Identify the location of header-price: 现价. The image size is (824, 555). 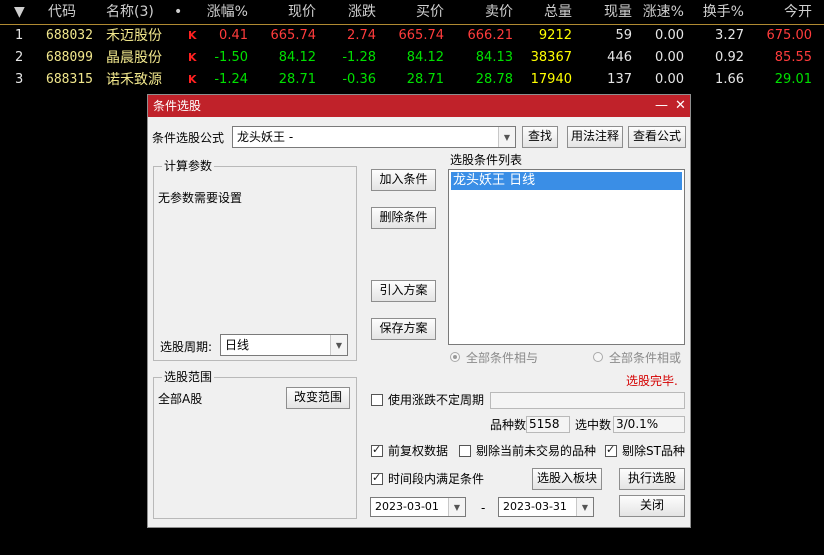
(302, 12).